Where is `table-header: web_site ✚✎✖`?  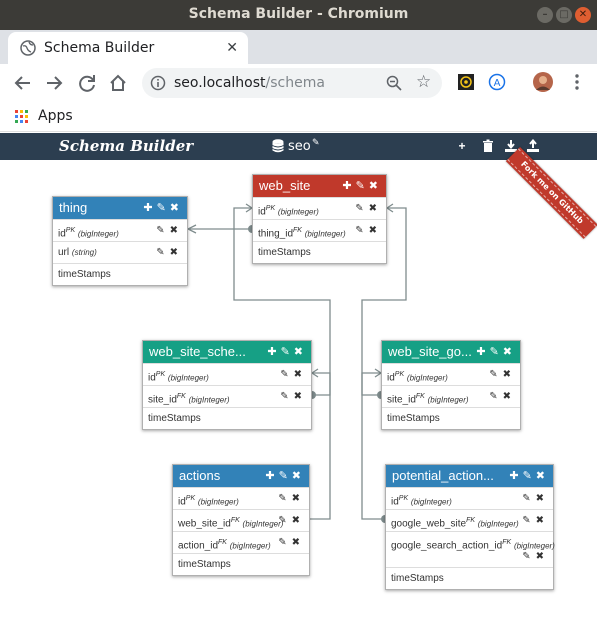
table-header: web_site ✚✎✖ is located at coordinates (319, 186).